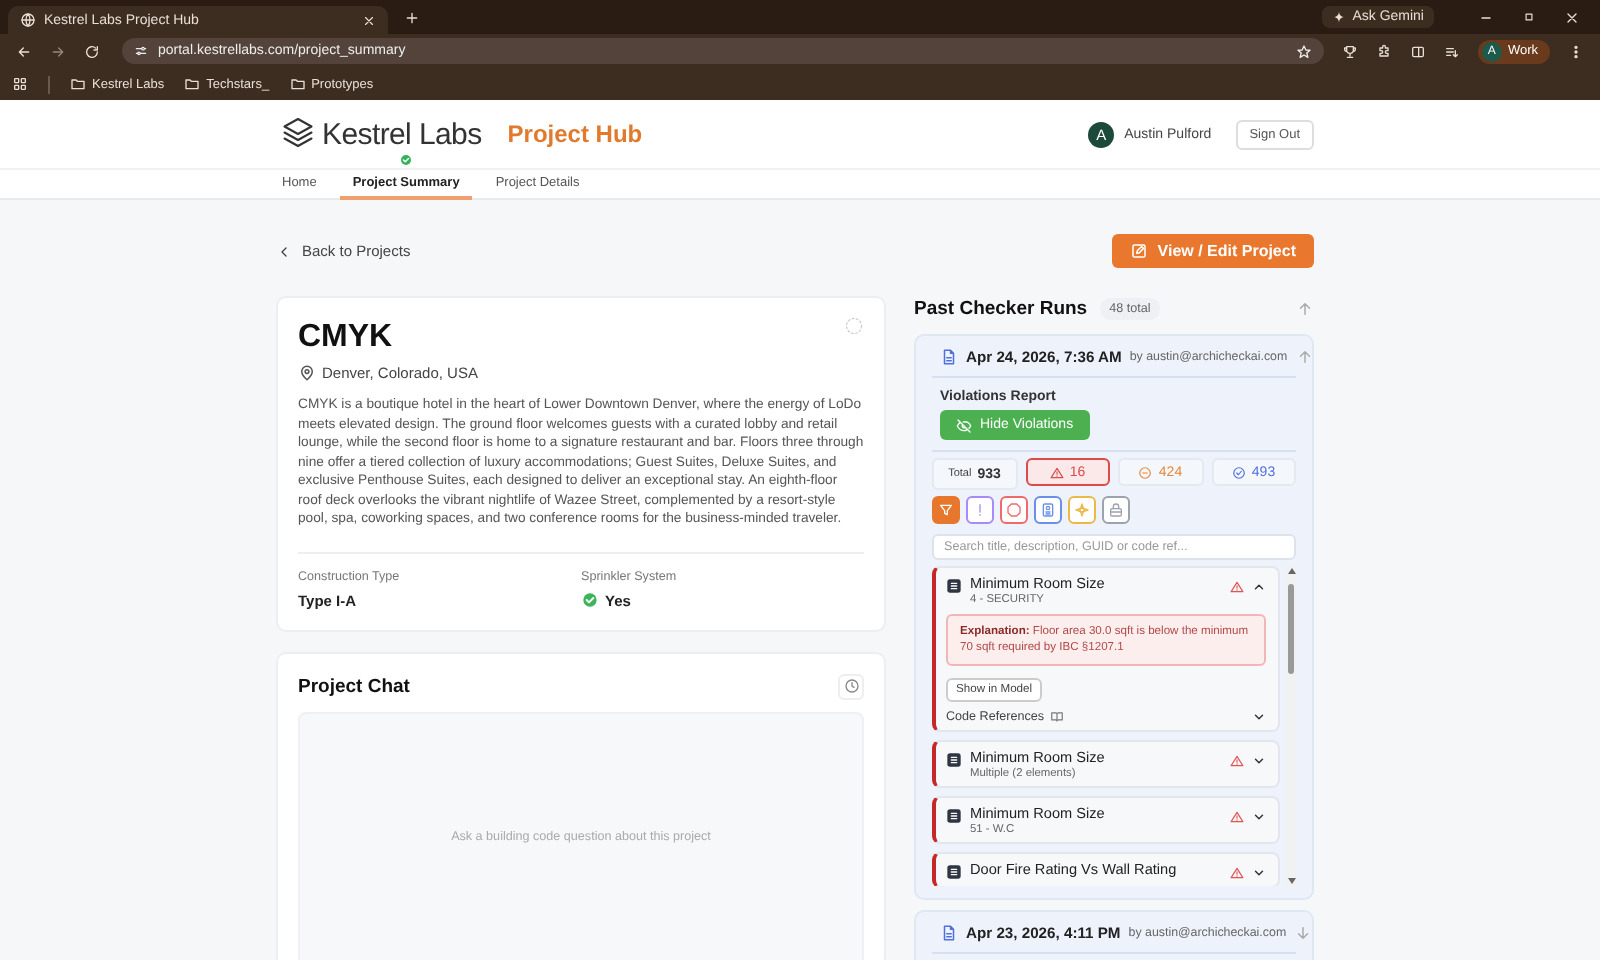 Image resolution: width=1600 pixels, height=960 pixels. Describe the element at coordinates (1339, 17) in the screenshot. I see `sparkle-icon` at that location.